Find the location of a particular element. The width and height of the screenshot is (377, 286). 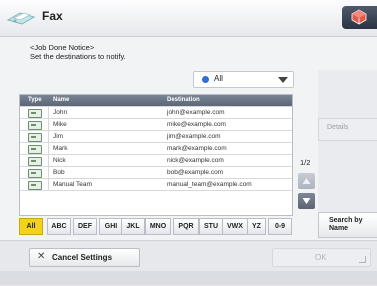

tab-0-9: 0-9 is located at coordinates (280, 226).